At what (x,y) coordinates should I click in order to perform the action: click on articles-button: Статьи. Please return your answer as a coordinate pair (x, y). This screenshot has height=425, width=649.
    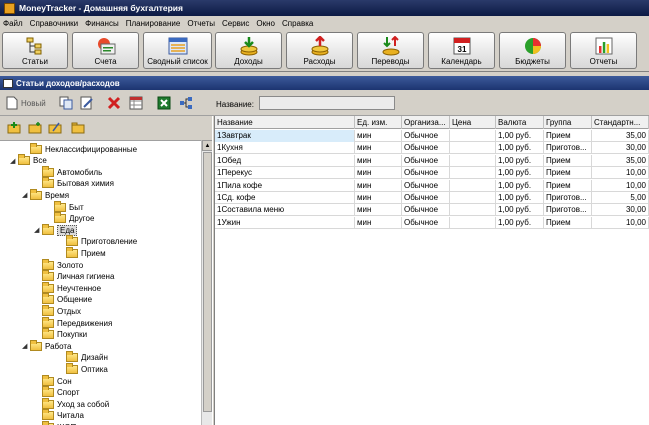
    Looking at the image, I should click on (35, 50).